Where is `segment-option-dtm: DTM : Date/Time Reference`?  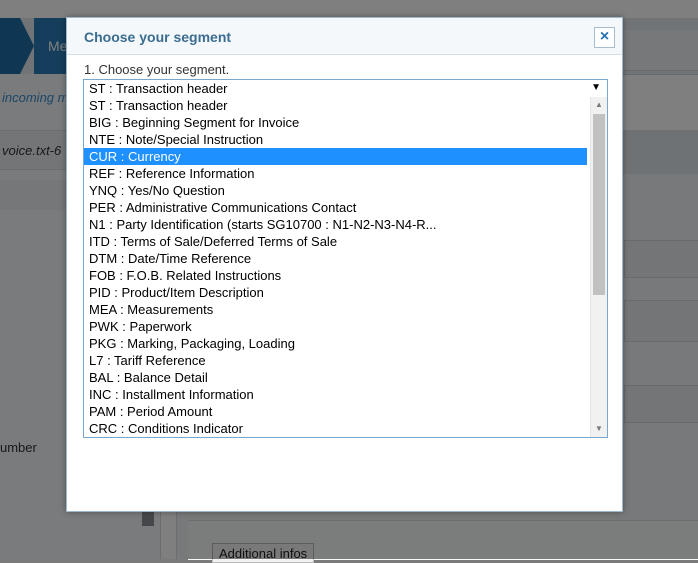
segment-option-dtm: DTM : Date/Time Reference is located at coordinates (335, 258).